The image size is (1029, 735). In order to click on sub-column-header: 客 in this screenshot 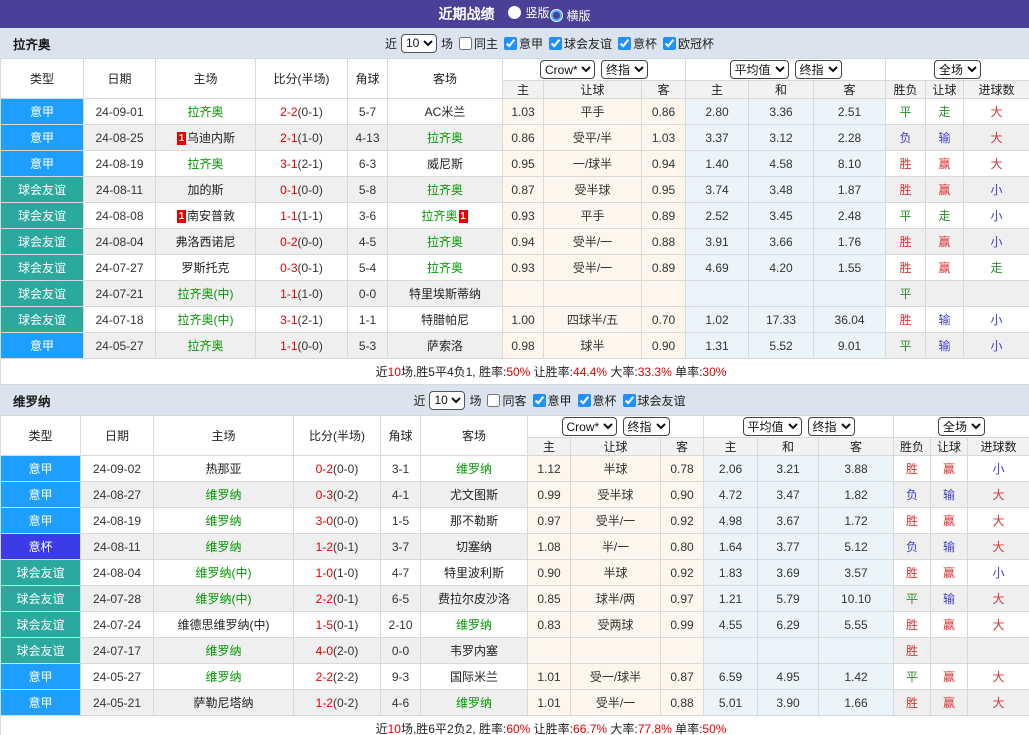, I will do `click(856, 446)`.